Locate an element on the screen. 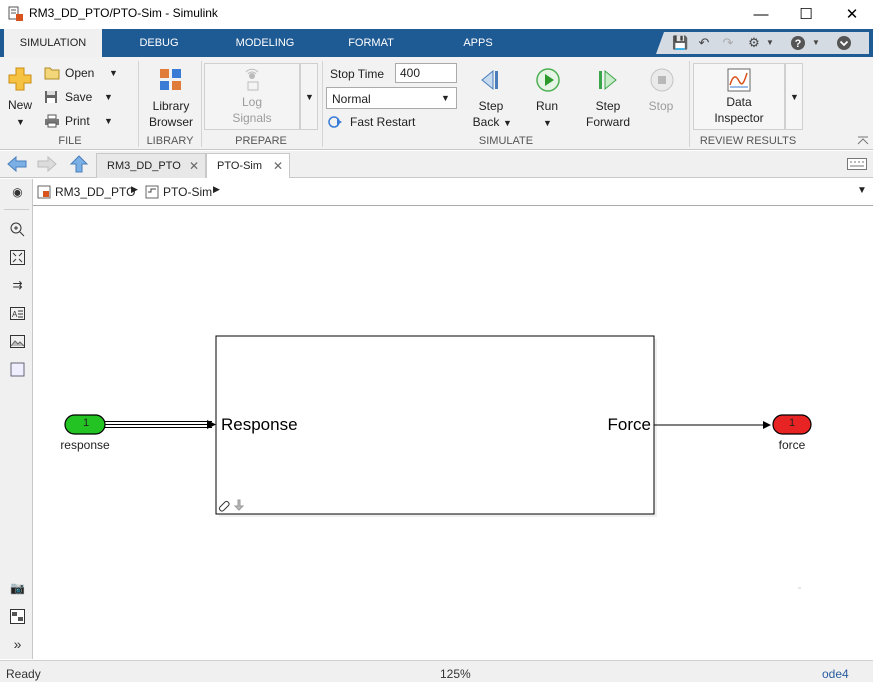  inport-label: response is located at coordinates (85, 445).